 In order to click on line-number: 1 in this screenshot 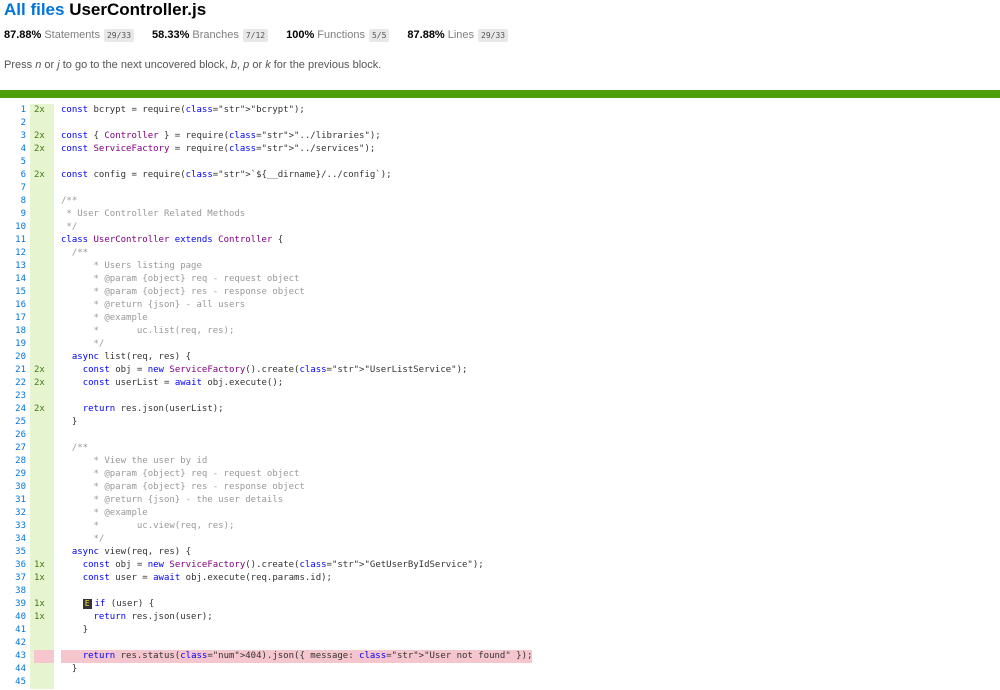, I will do `click(13, 110)`.